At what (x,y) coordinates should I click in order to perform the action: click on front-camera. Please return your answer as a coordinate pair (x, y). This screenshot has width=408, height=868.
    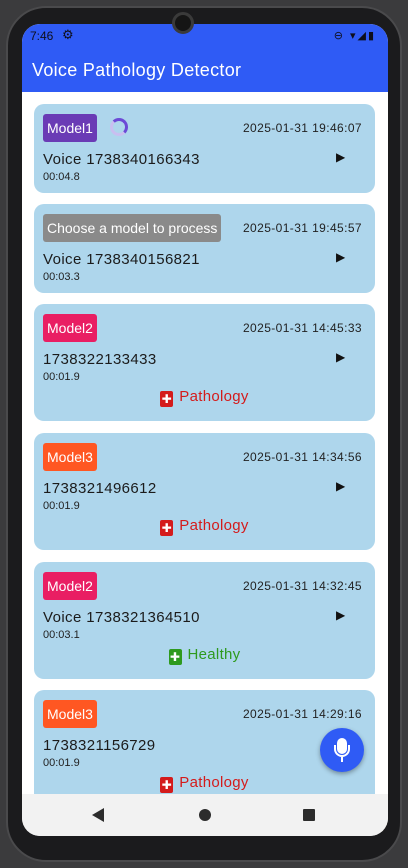
    Looking at the image, I should click on (183, 23).